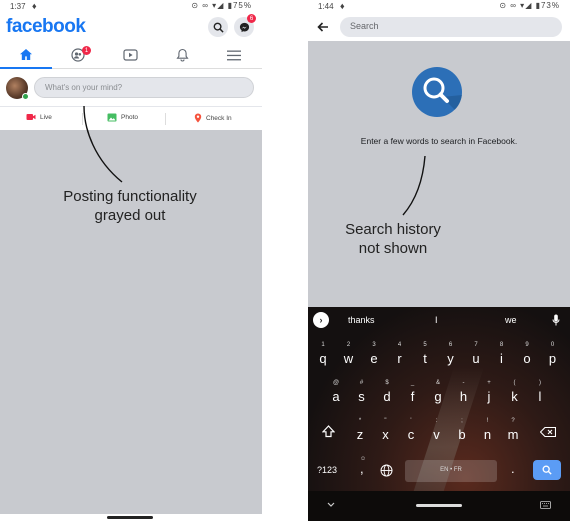 The height and width of the screenshot is (521, 570). I want to click on key-hint-c: ', so click(411, 421).